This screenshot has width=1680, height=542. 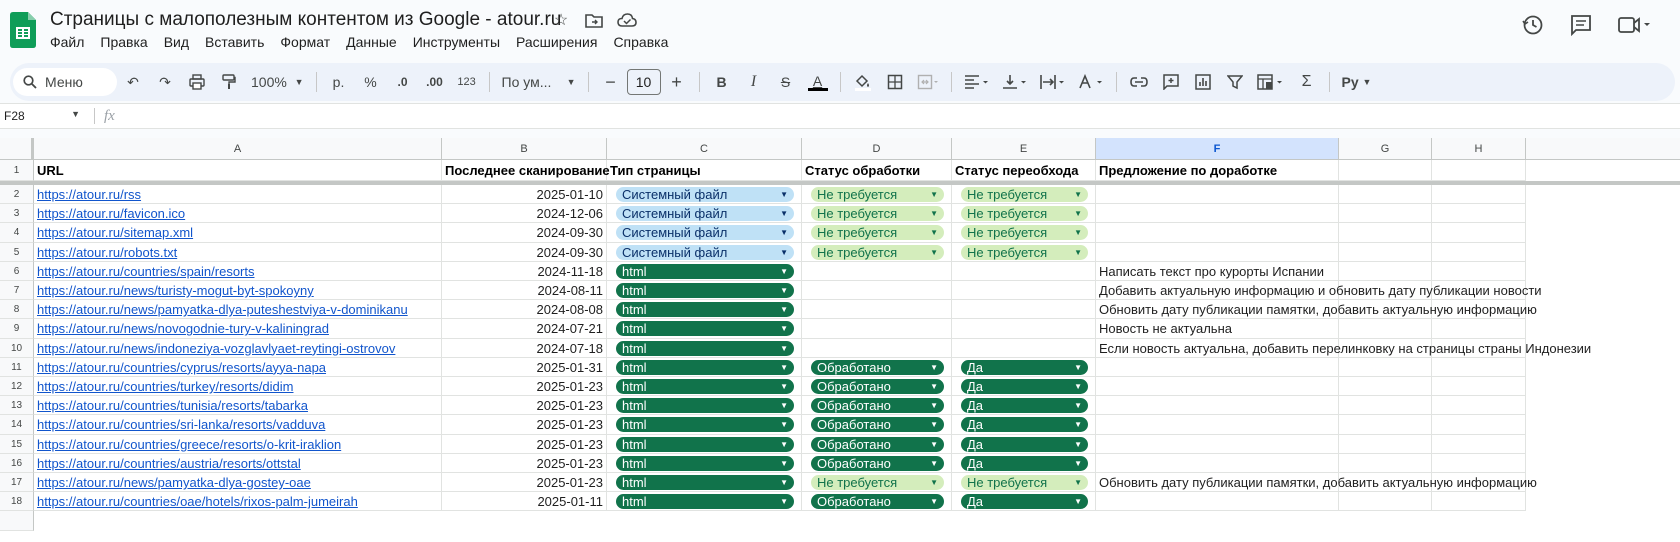 What do you see at coordinates (524, 502) in the screenshot?
I see `scan-date-cell: 2025-01-11` at bounding box center [524, 502].